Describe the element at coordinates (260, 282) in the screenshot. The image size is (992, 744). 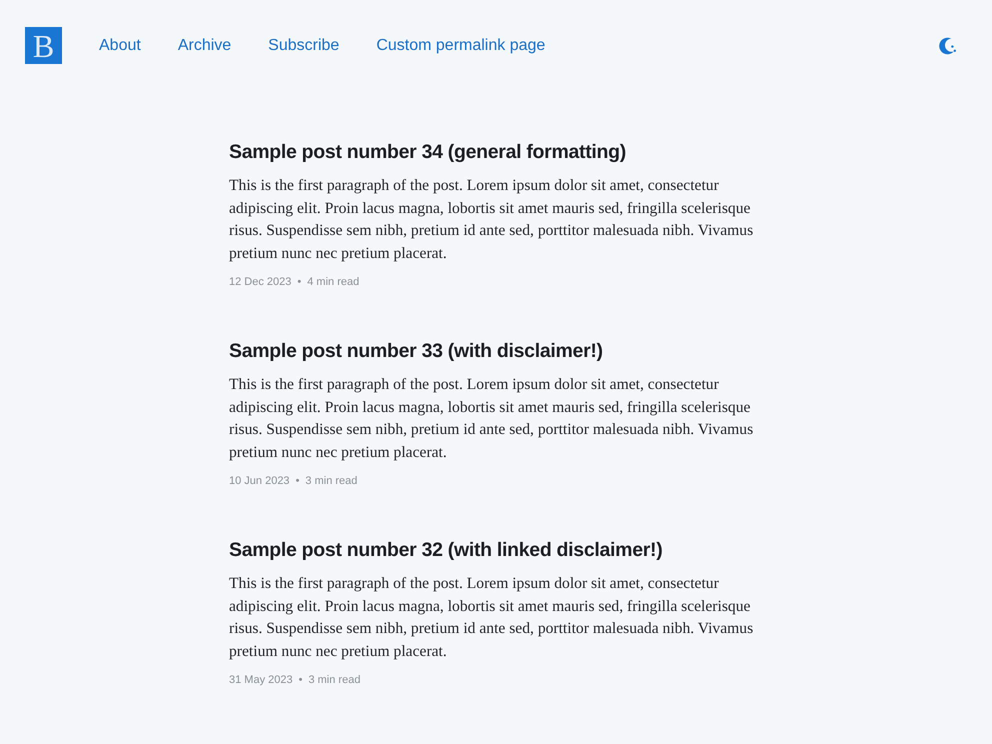
I see `post-date: 12 Dec 2023` at that location.